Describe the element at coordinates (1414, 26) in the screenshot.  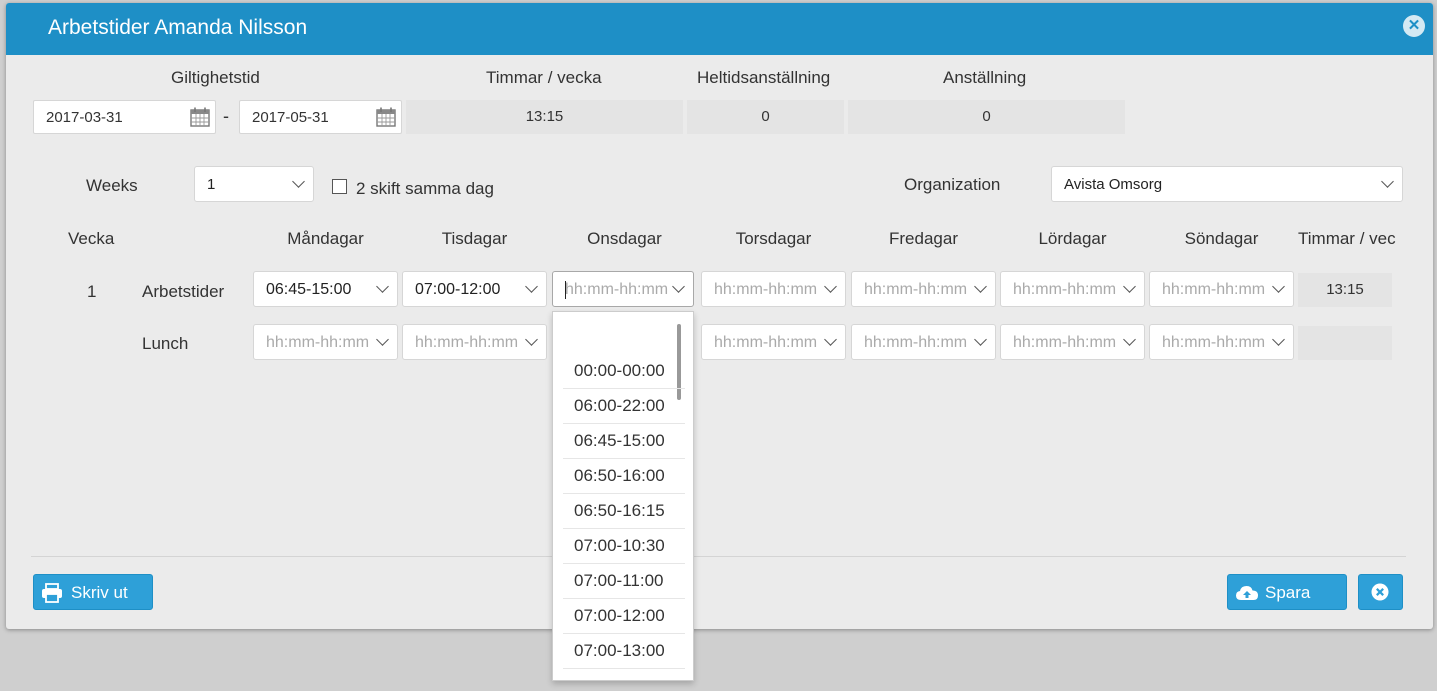
I see `close-icon: ✕` at that location.